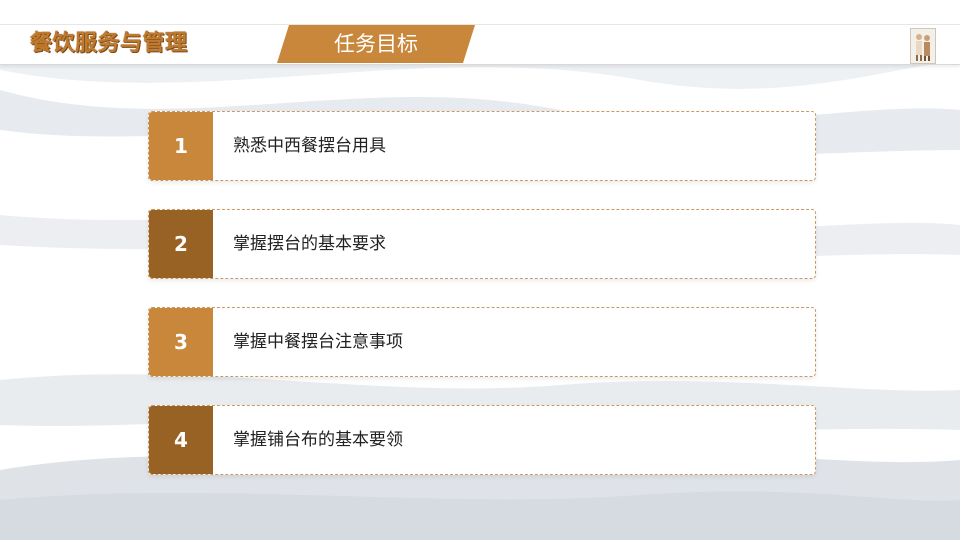 This screenshot has height=540, width=960. What do you see at coordinates (181, 342) in the screenshot?
I see `objective-number: 3` at bounding box center [181, 342].